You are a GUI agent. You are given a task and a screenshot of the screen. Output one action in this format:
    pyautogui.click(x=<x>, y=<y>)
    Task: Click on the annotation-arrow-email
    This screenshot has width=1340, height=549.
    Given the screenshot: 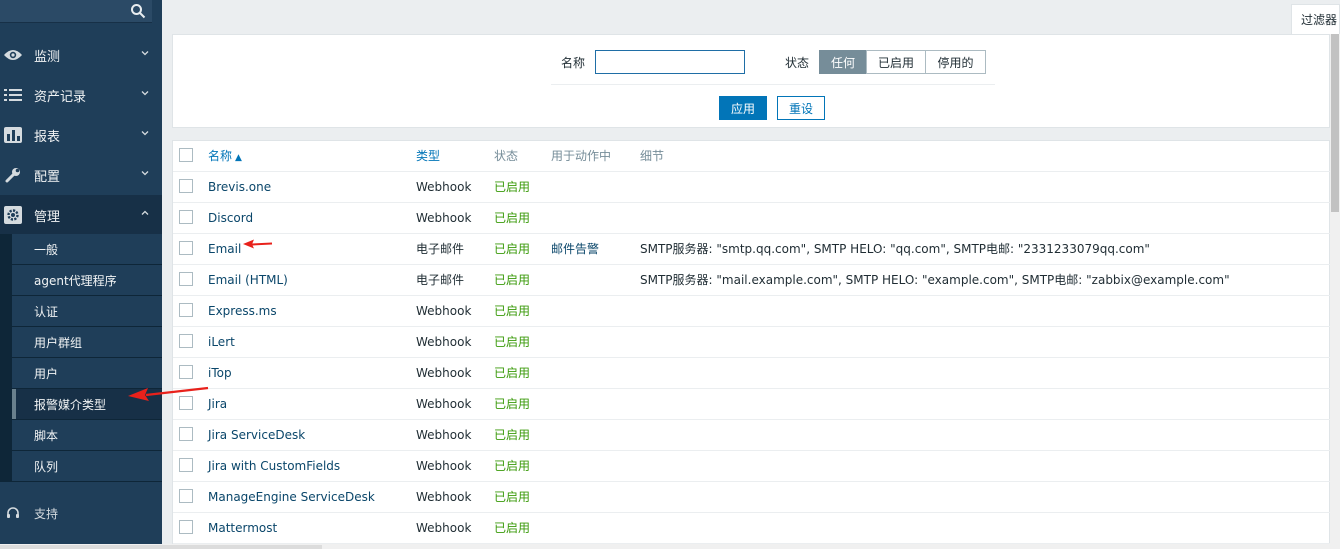 What is the action you would take?
    pyautogui.click(x=258, y=244)
    